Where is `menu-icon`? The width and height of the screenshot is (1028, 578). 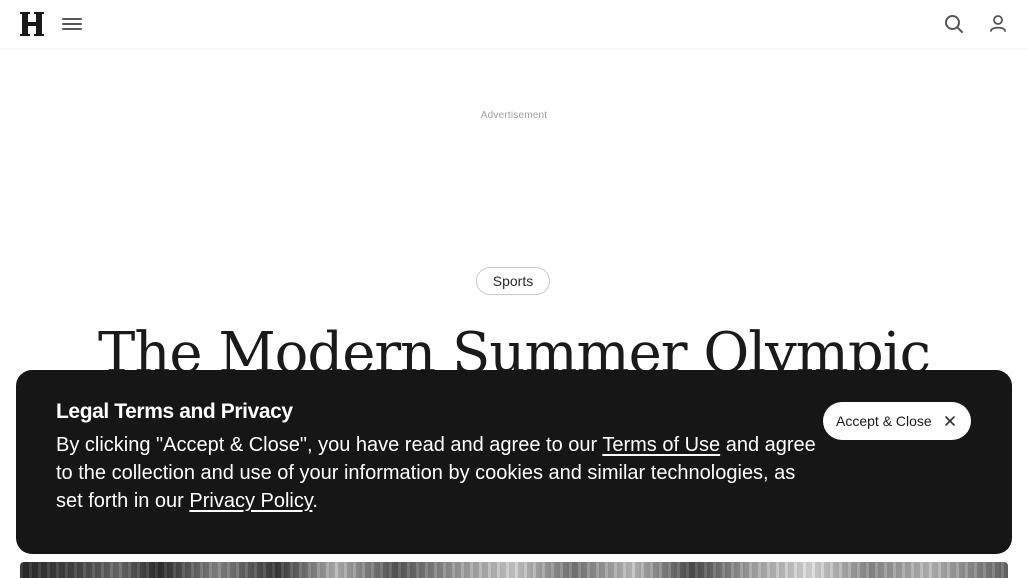
menu-icon is located at coordinates (72, 24).